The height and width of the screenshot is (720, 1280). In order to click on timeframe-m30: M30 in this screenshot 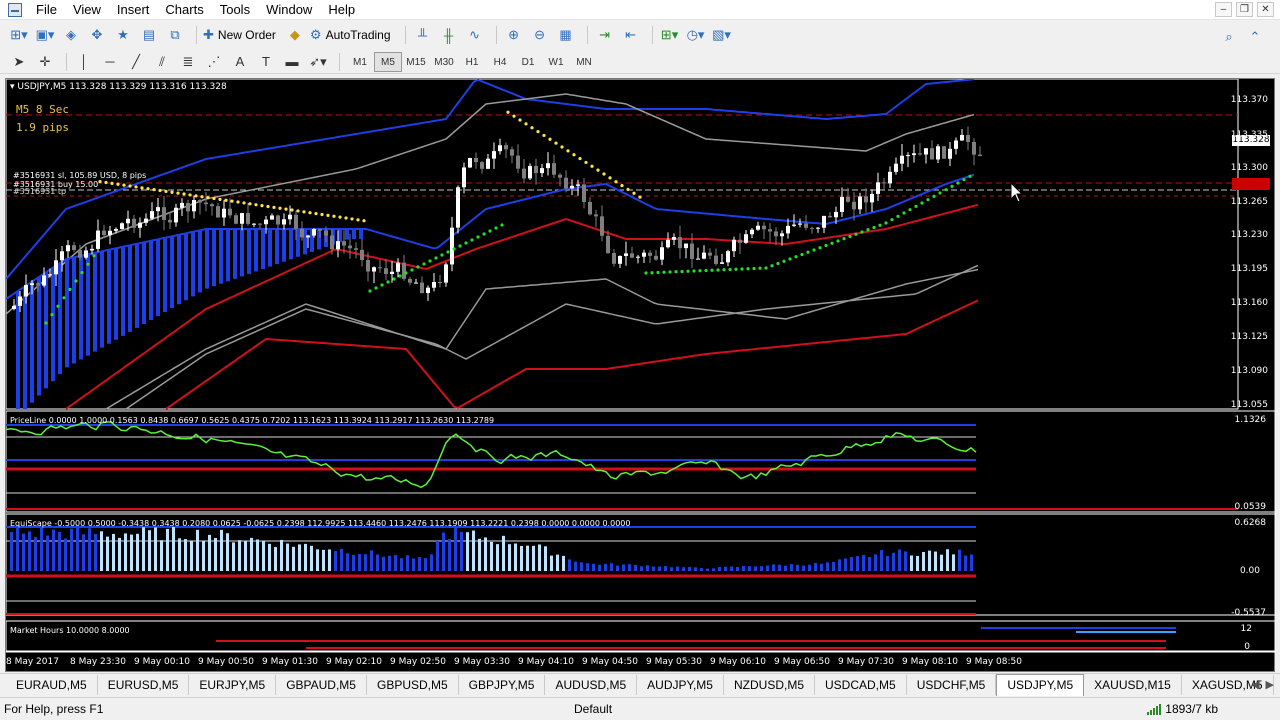, I will do `click(444, 62)`.